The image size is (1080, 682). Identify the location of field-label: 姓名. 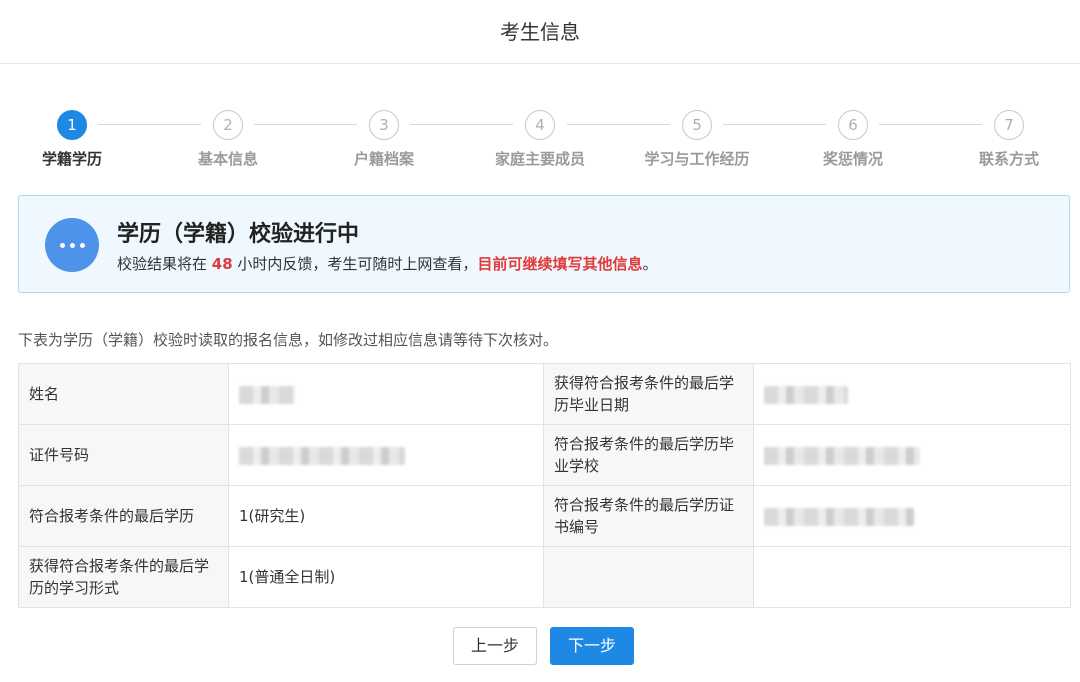
(123, 394).